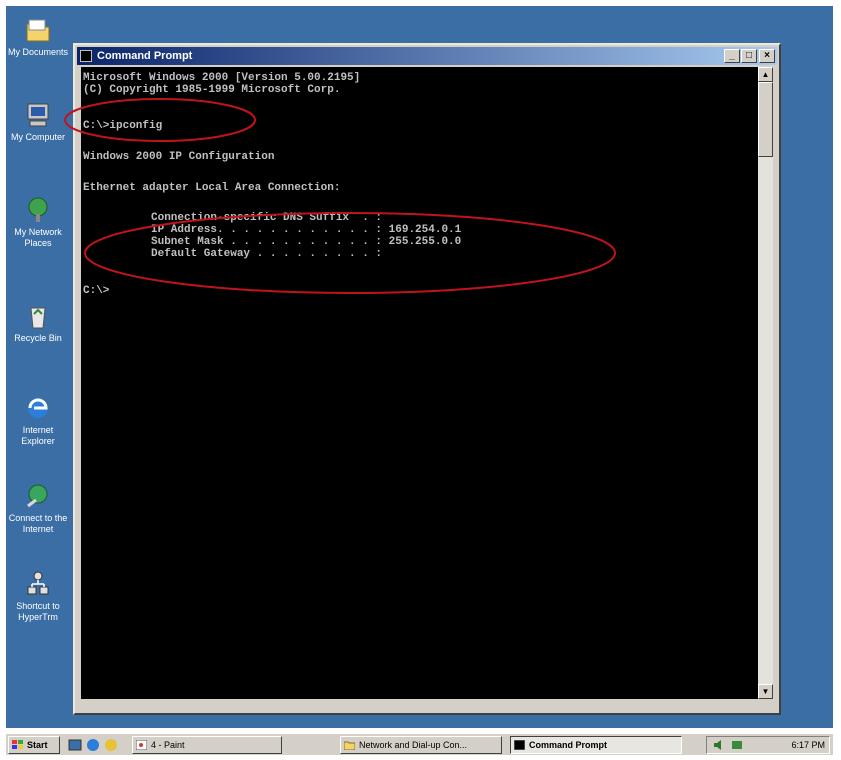 The width and height of the screenshot is (841, 760). Describe the element at coordinates (765, 119) in the screenshot. I see `scroll-thumb` at that location.